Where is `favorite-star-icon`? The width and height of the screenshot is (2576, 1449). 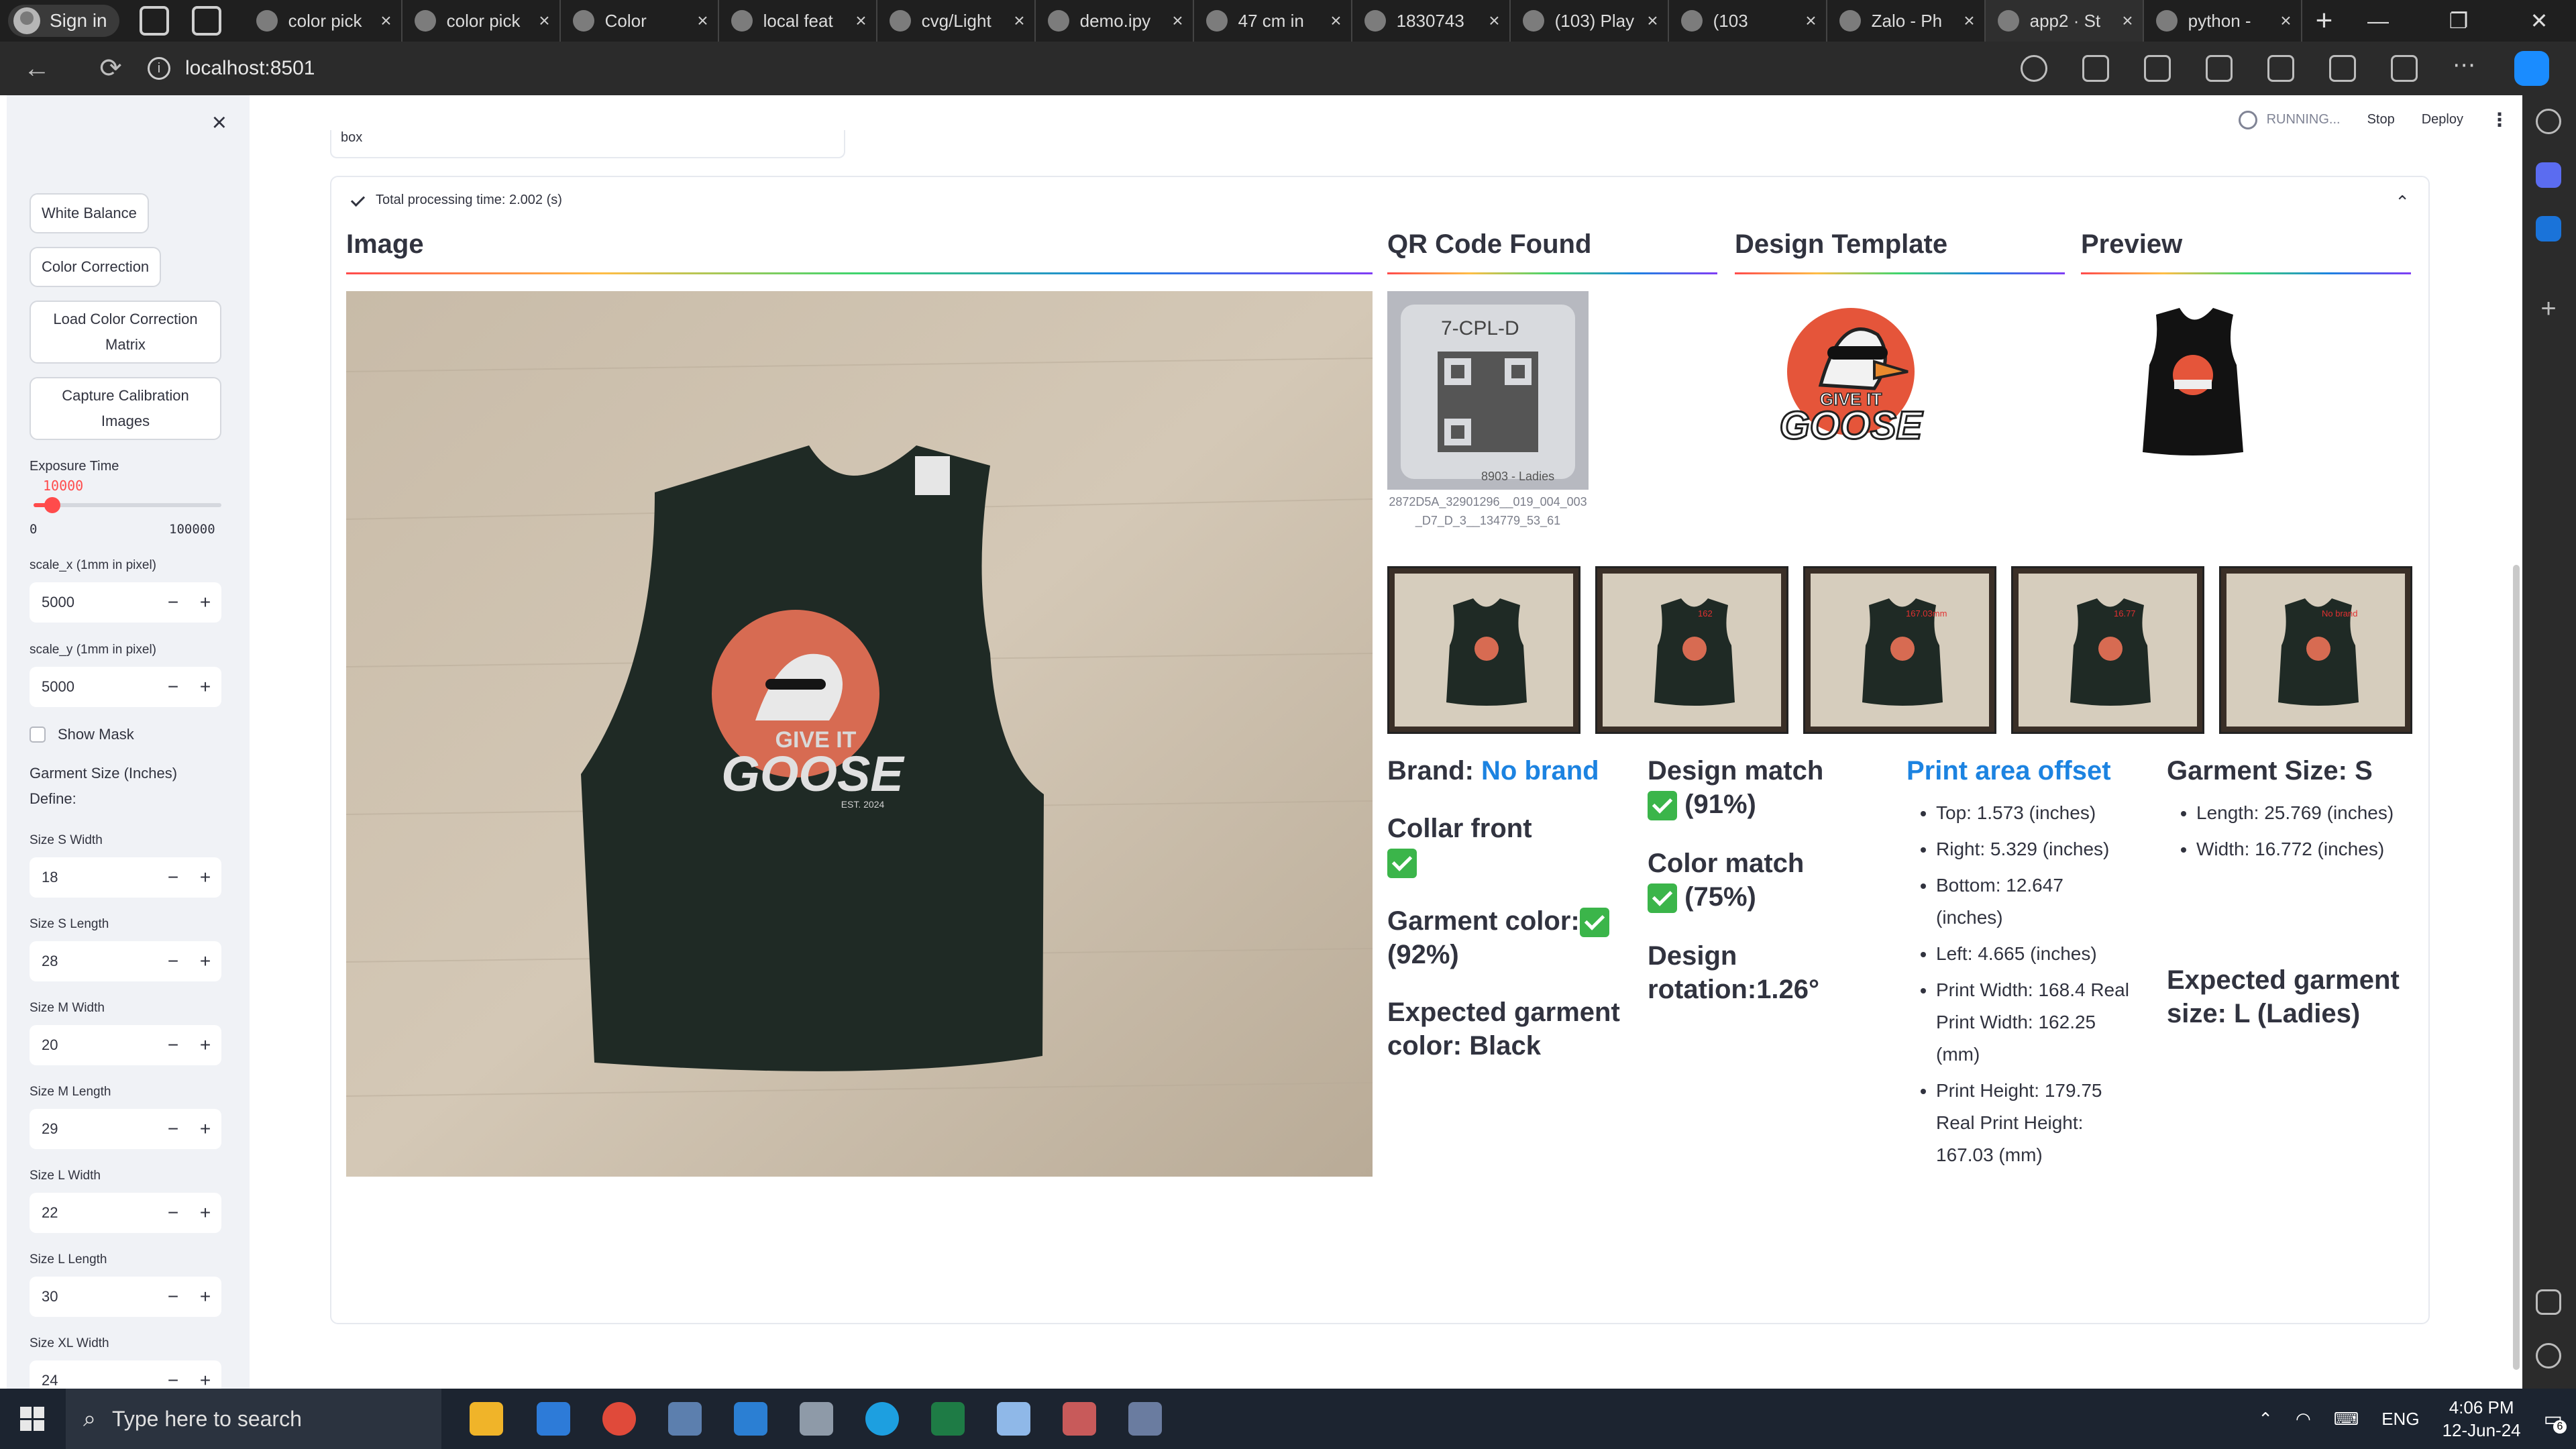
favorite-star-icon is located at coordinates (2157, 68).